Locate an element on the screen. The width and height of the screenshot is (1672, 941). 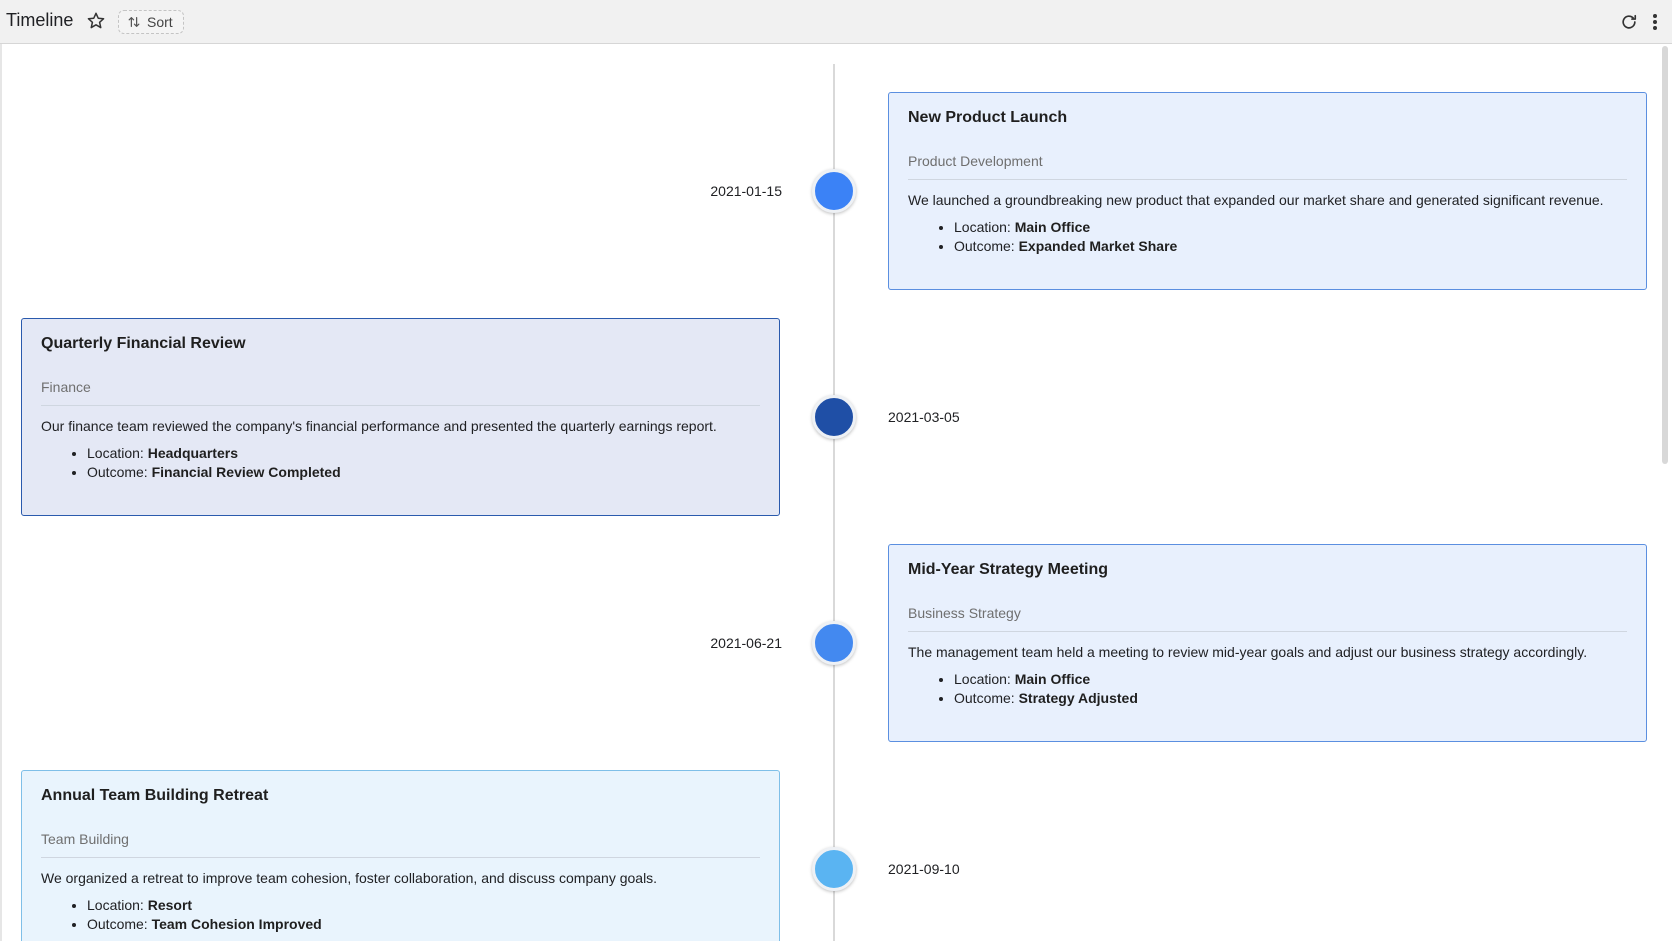
sort-icon is located at coordinates (134, 22).